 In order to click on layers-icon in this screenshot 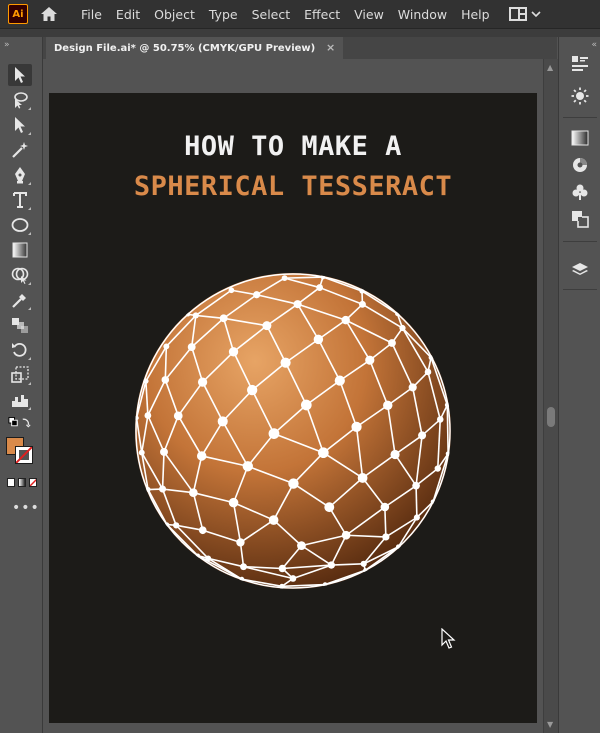, I will do `click(580, 270)`.